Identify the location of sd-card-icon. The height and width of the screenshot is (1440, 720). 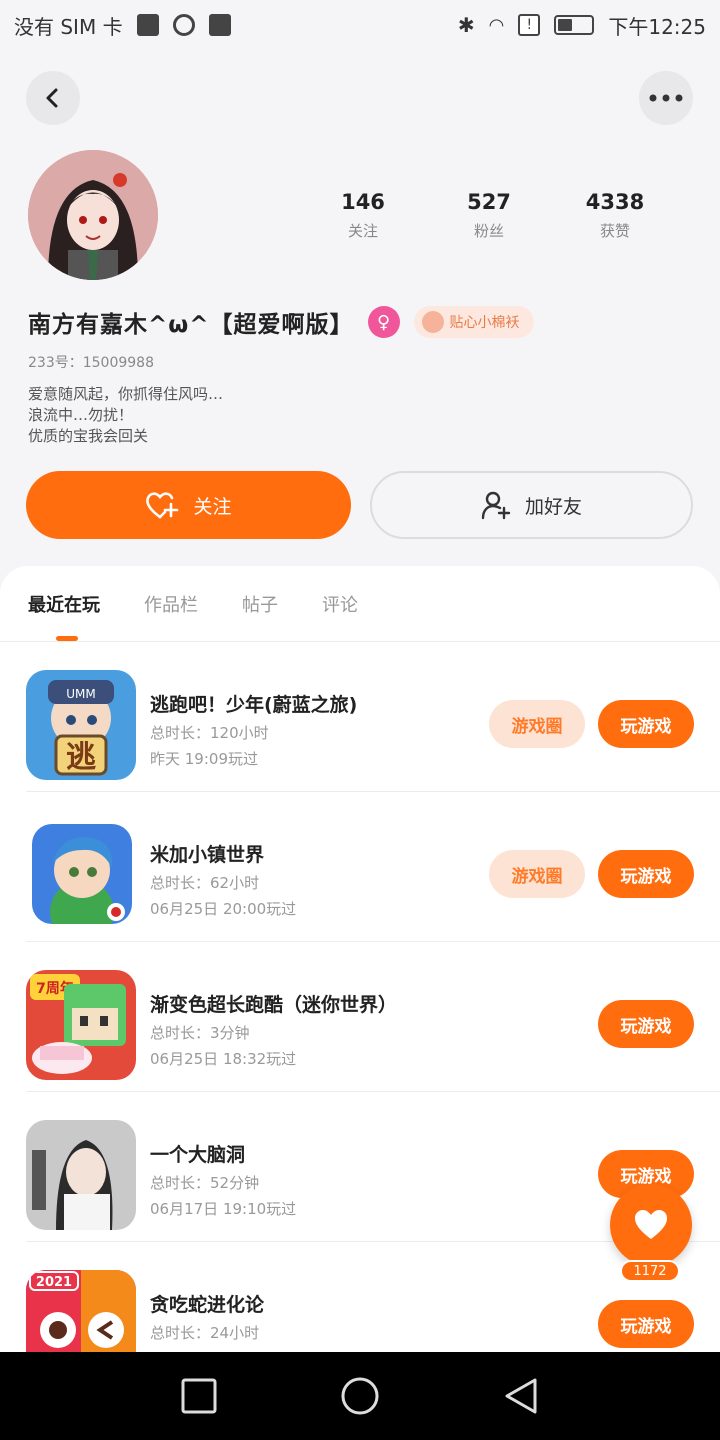
(147, 25).